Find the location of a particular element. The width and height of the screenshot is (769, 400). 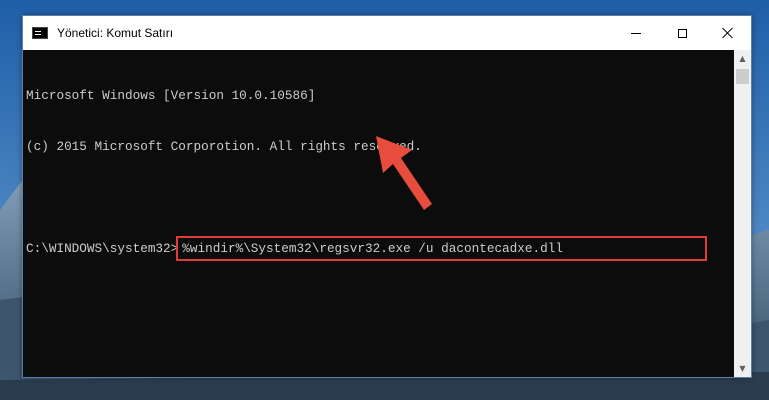

console-line: Microsoft Windows [Version 10.0.10586] is located at coordinates (171, 95).